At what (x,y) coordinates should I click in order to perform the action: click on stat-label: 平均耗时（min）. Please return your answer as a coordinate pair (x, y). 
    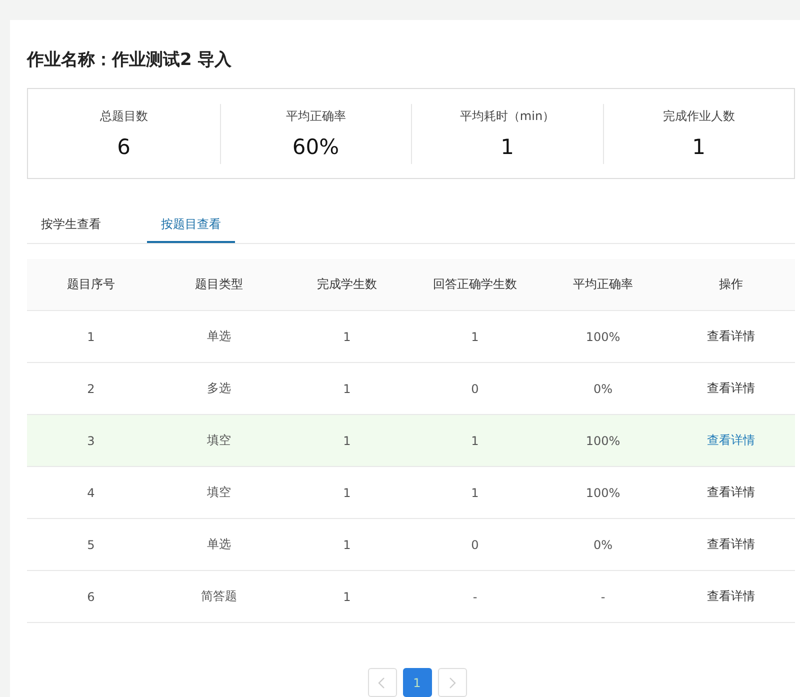
    Looking at the image, I should click on (507, 116).